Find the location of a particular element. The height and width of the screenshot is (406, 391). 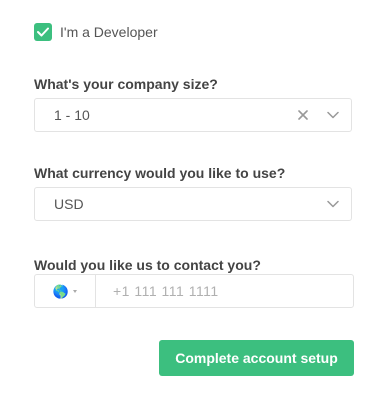

caret-down-icon is located at coordinates (75, 291).